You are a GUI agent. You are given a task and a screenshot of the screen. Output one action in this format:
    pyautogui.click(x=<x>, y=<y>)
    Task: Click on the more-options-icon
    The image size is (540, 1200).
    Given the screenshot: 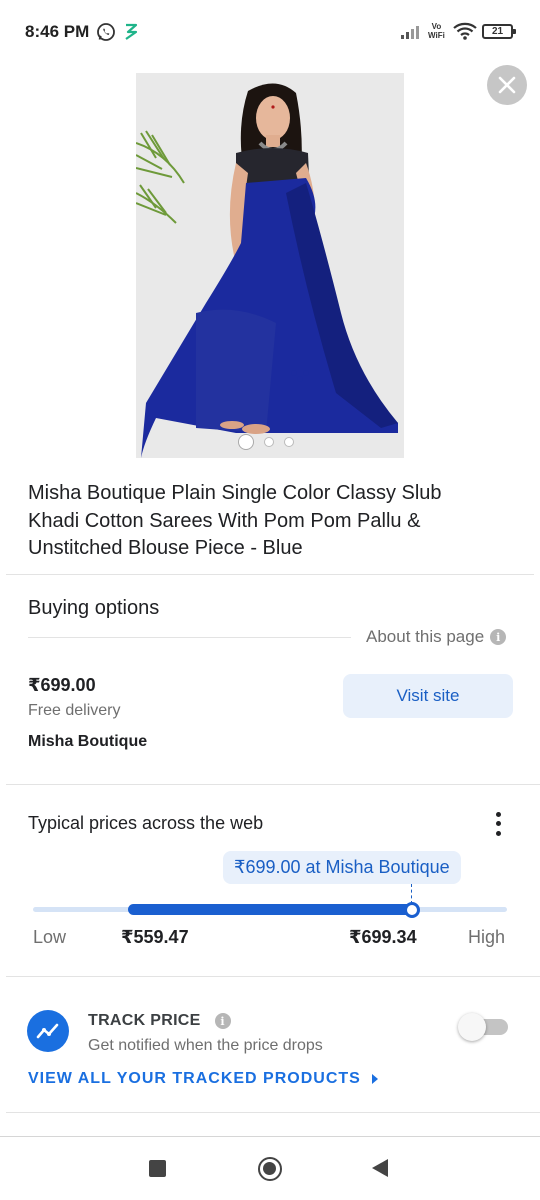 What is the action you would take?
    pyautogui.click(x=498, y=824)
    